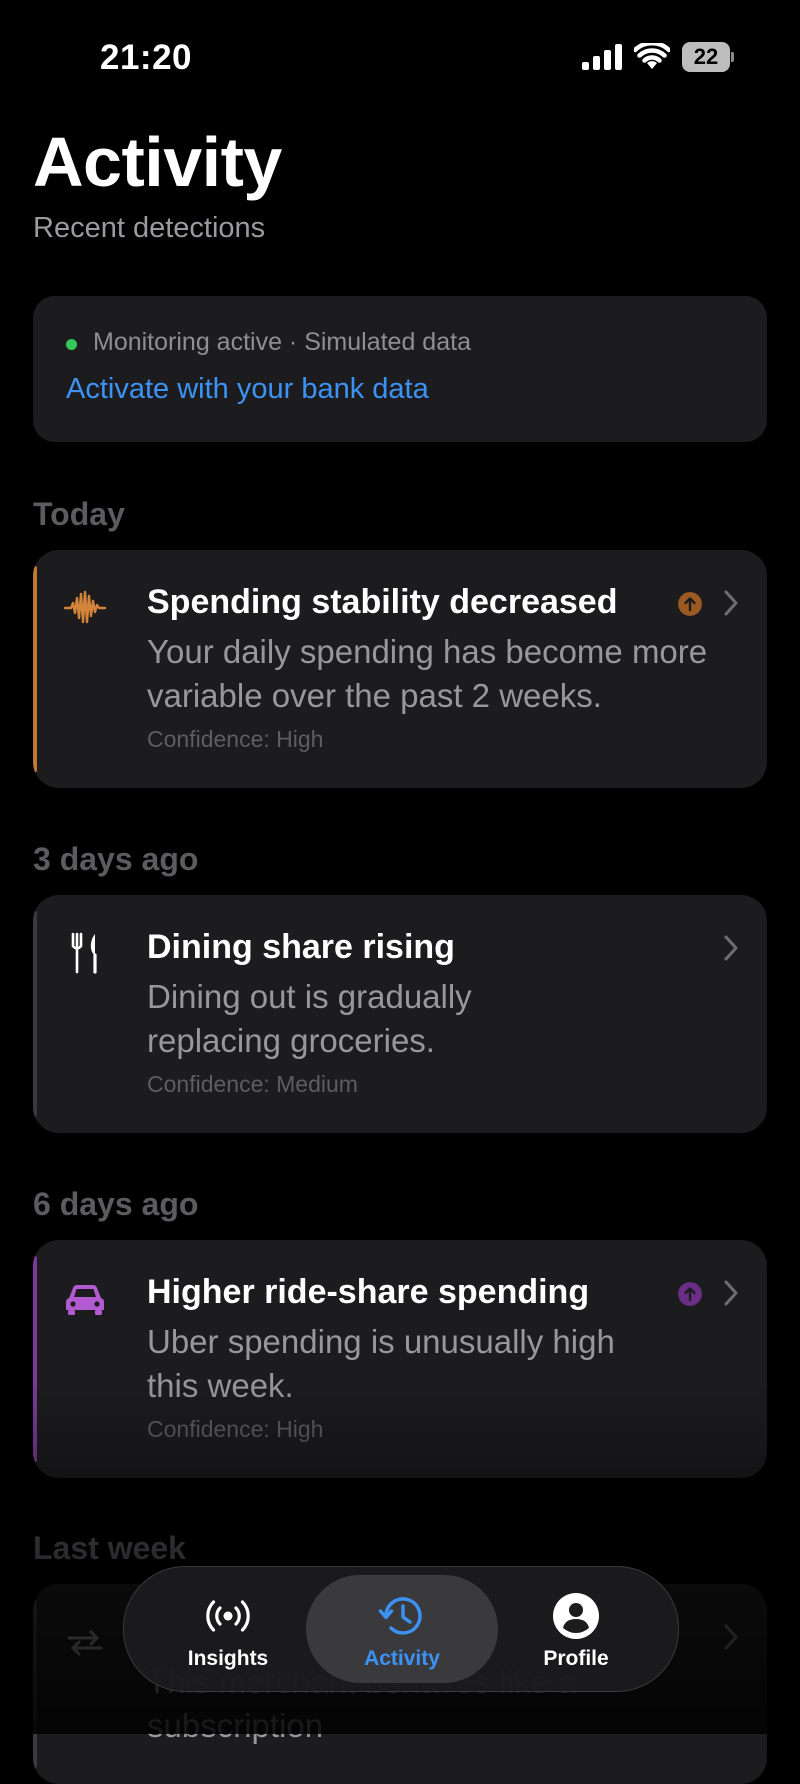 The image size is (800, 1784). I want to click on card-title: Spending stability decreased, so click(382, 602).